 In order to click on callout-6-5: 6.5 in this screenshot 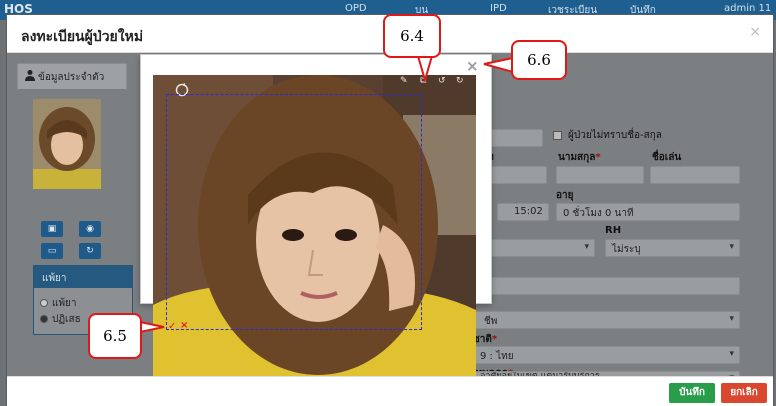, I will do `click(115, 336)`.